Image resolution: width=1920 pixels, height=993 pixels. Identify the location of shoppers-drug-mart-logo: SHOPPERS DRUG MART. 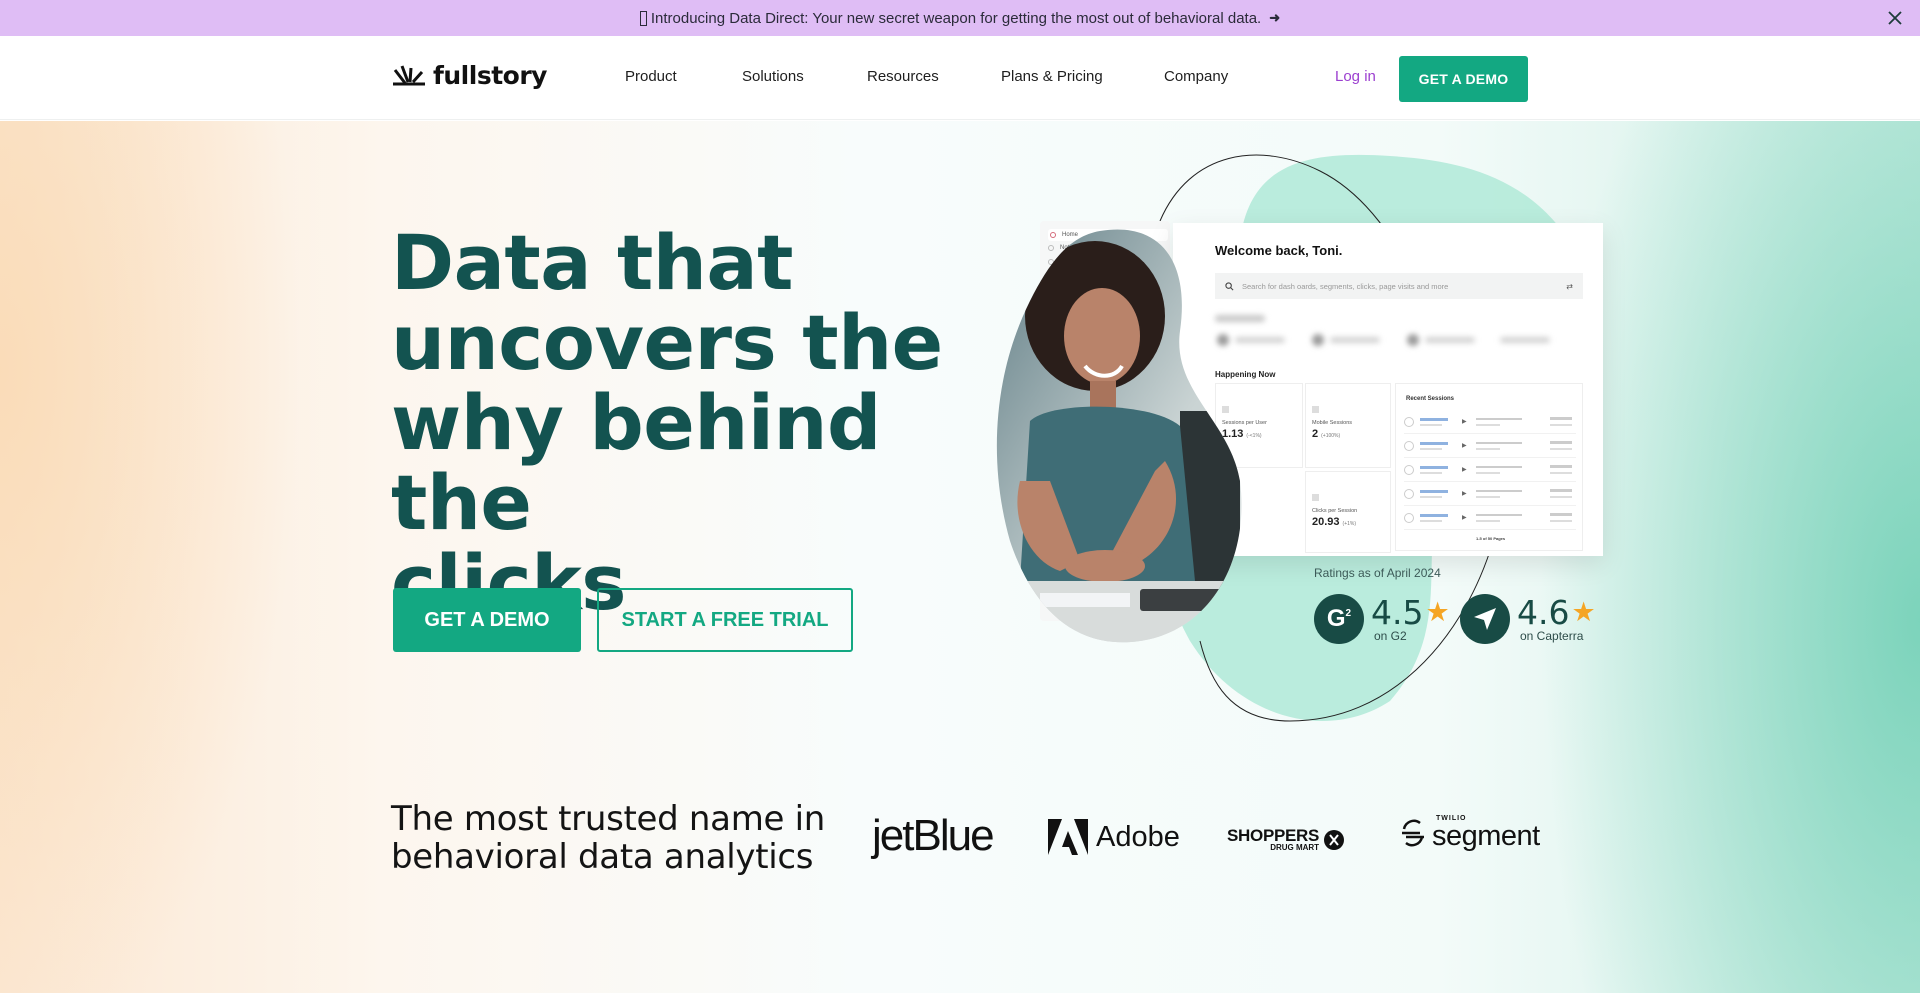
(1286, 839).